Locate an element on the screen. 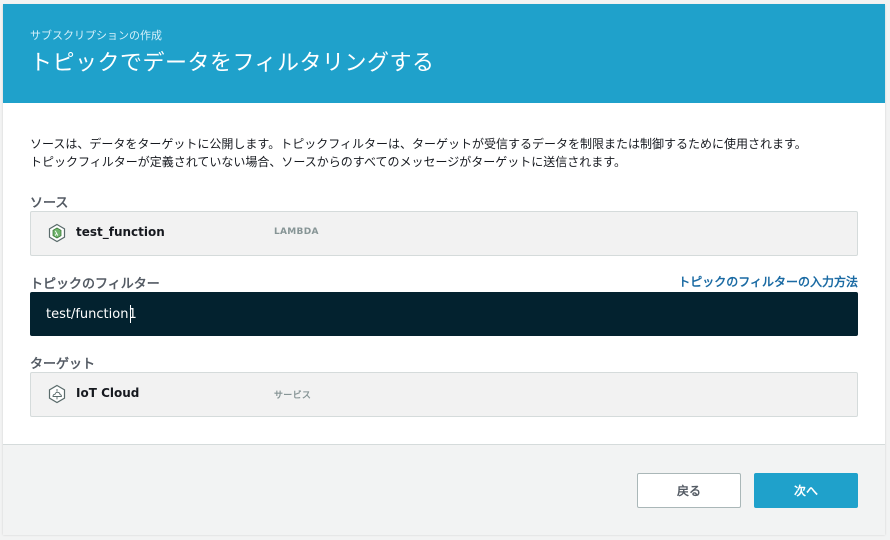 The image size is (890, 540). source-box: test_function LAMBDA is located at coordinates (444, 233).